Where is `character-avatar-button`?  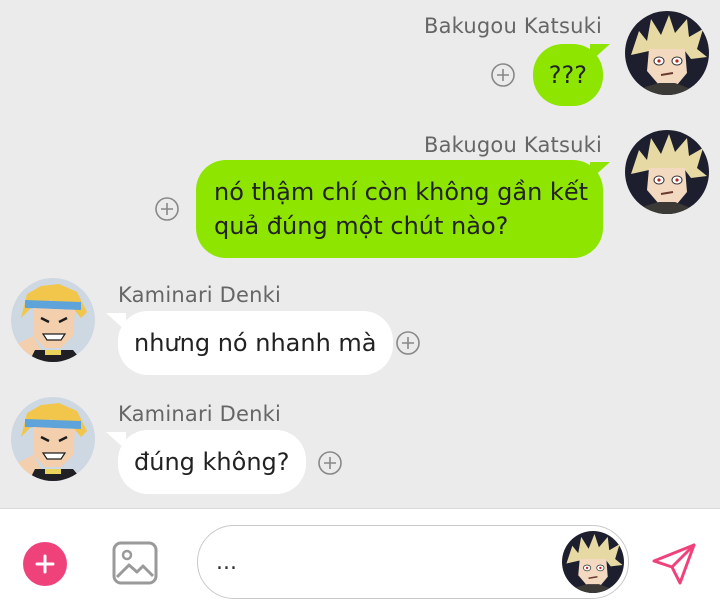
character-avatar-button is located at coordinates (593, 562).